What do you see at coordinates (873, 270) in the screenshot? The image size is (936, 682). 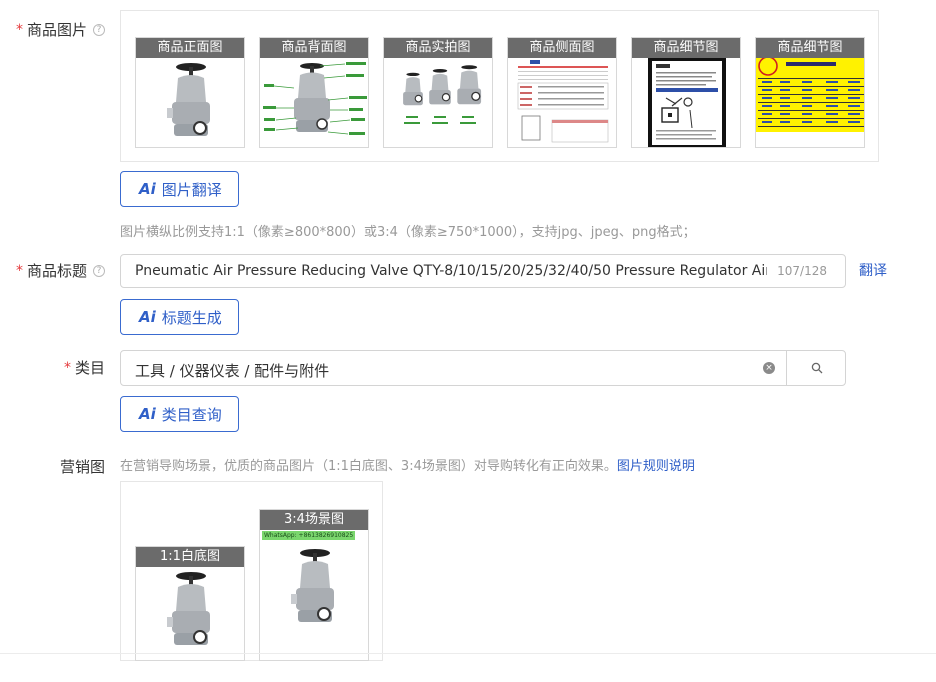 I see `title-translate-link: 翻译` at bounding box center [873, 270].